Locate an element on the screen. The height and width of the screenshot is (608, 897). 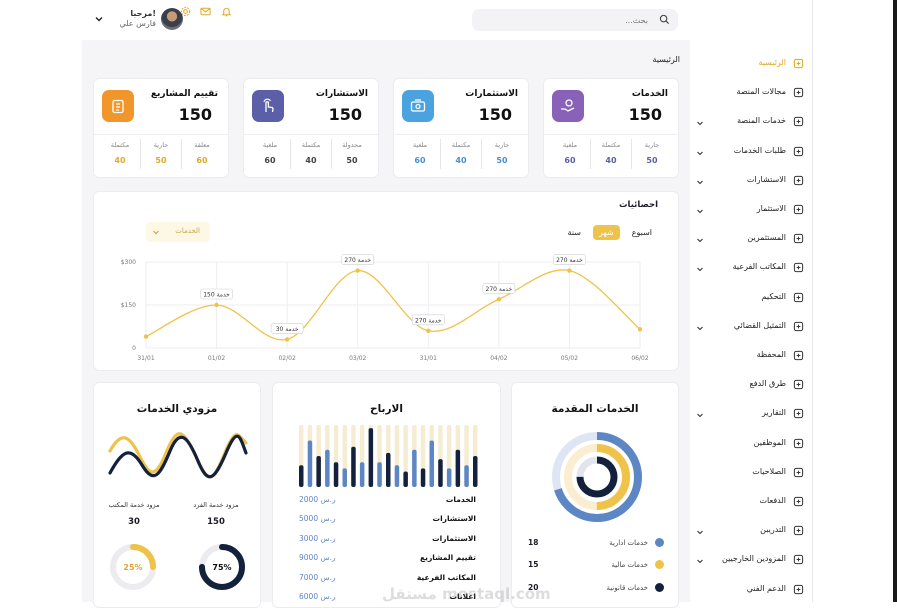
sidebar-item: المزودين الخارجيين is located at coordinates (751, 561).